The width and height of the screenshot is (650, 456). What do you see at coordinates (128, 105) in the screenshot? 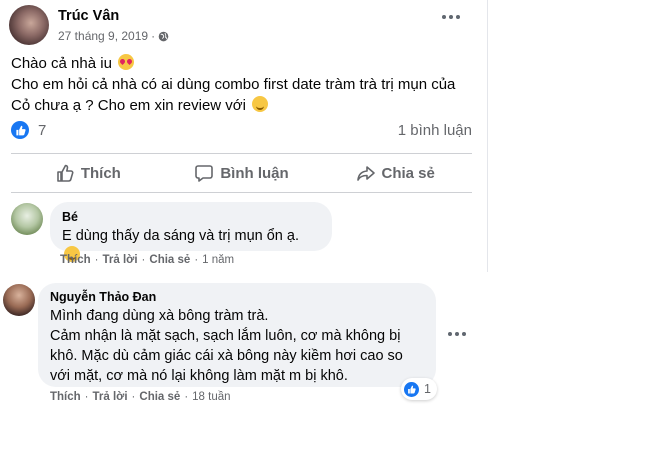
I see `post-line-3: Cỏ chưa ạ ? Cho em xin review với` at bounding box center [128, 105].